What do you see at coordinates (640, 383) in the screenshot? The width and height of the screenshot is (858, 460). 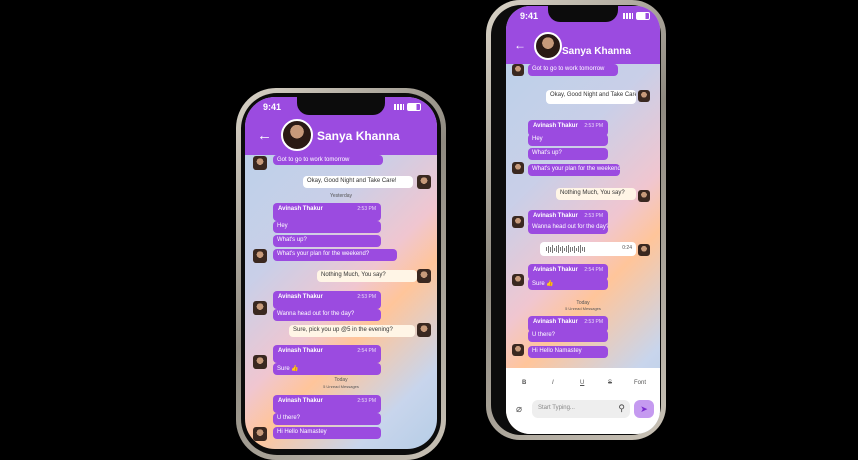 I see `font-button: Font` at bounding box center [640, 383].